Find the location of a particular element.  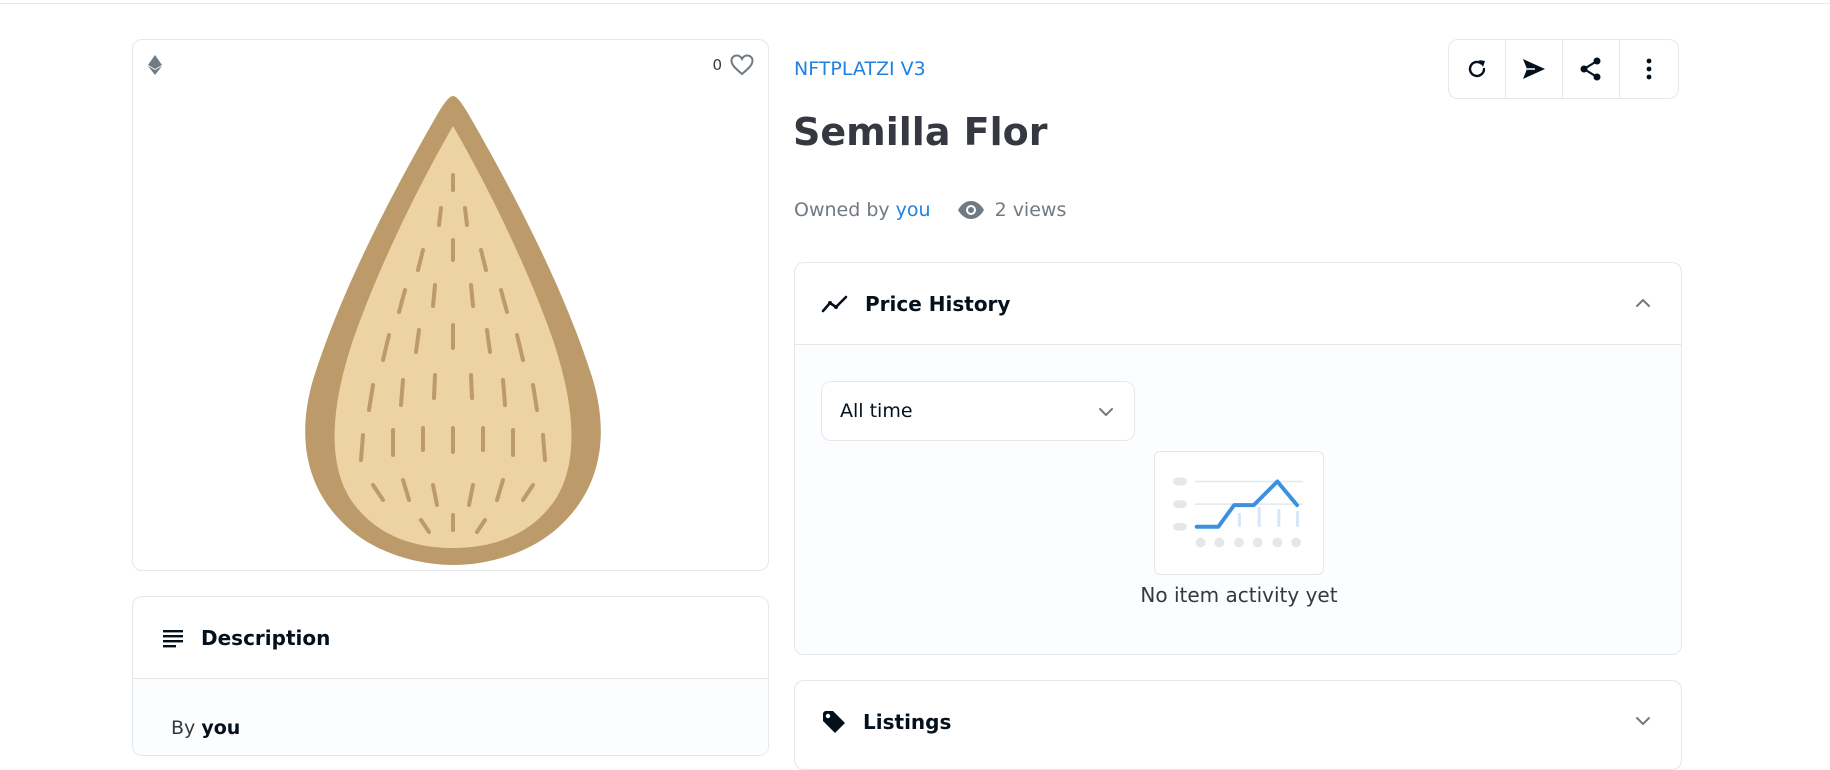

item-title: Semilla Flor is located at coordinates (920, 132).